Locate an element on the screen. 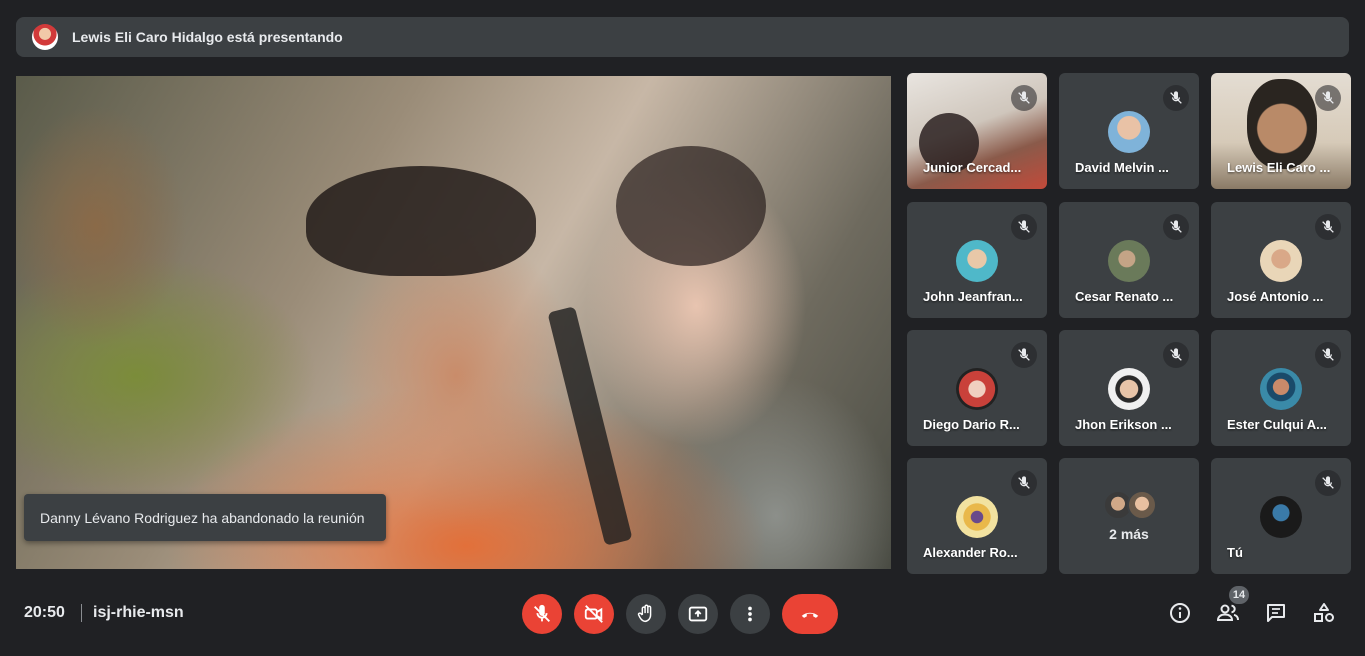 This screenshot has width=1365, height=656. camera-off-icon is located at coordinates (593, 614).